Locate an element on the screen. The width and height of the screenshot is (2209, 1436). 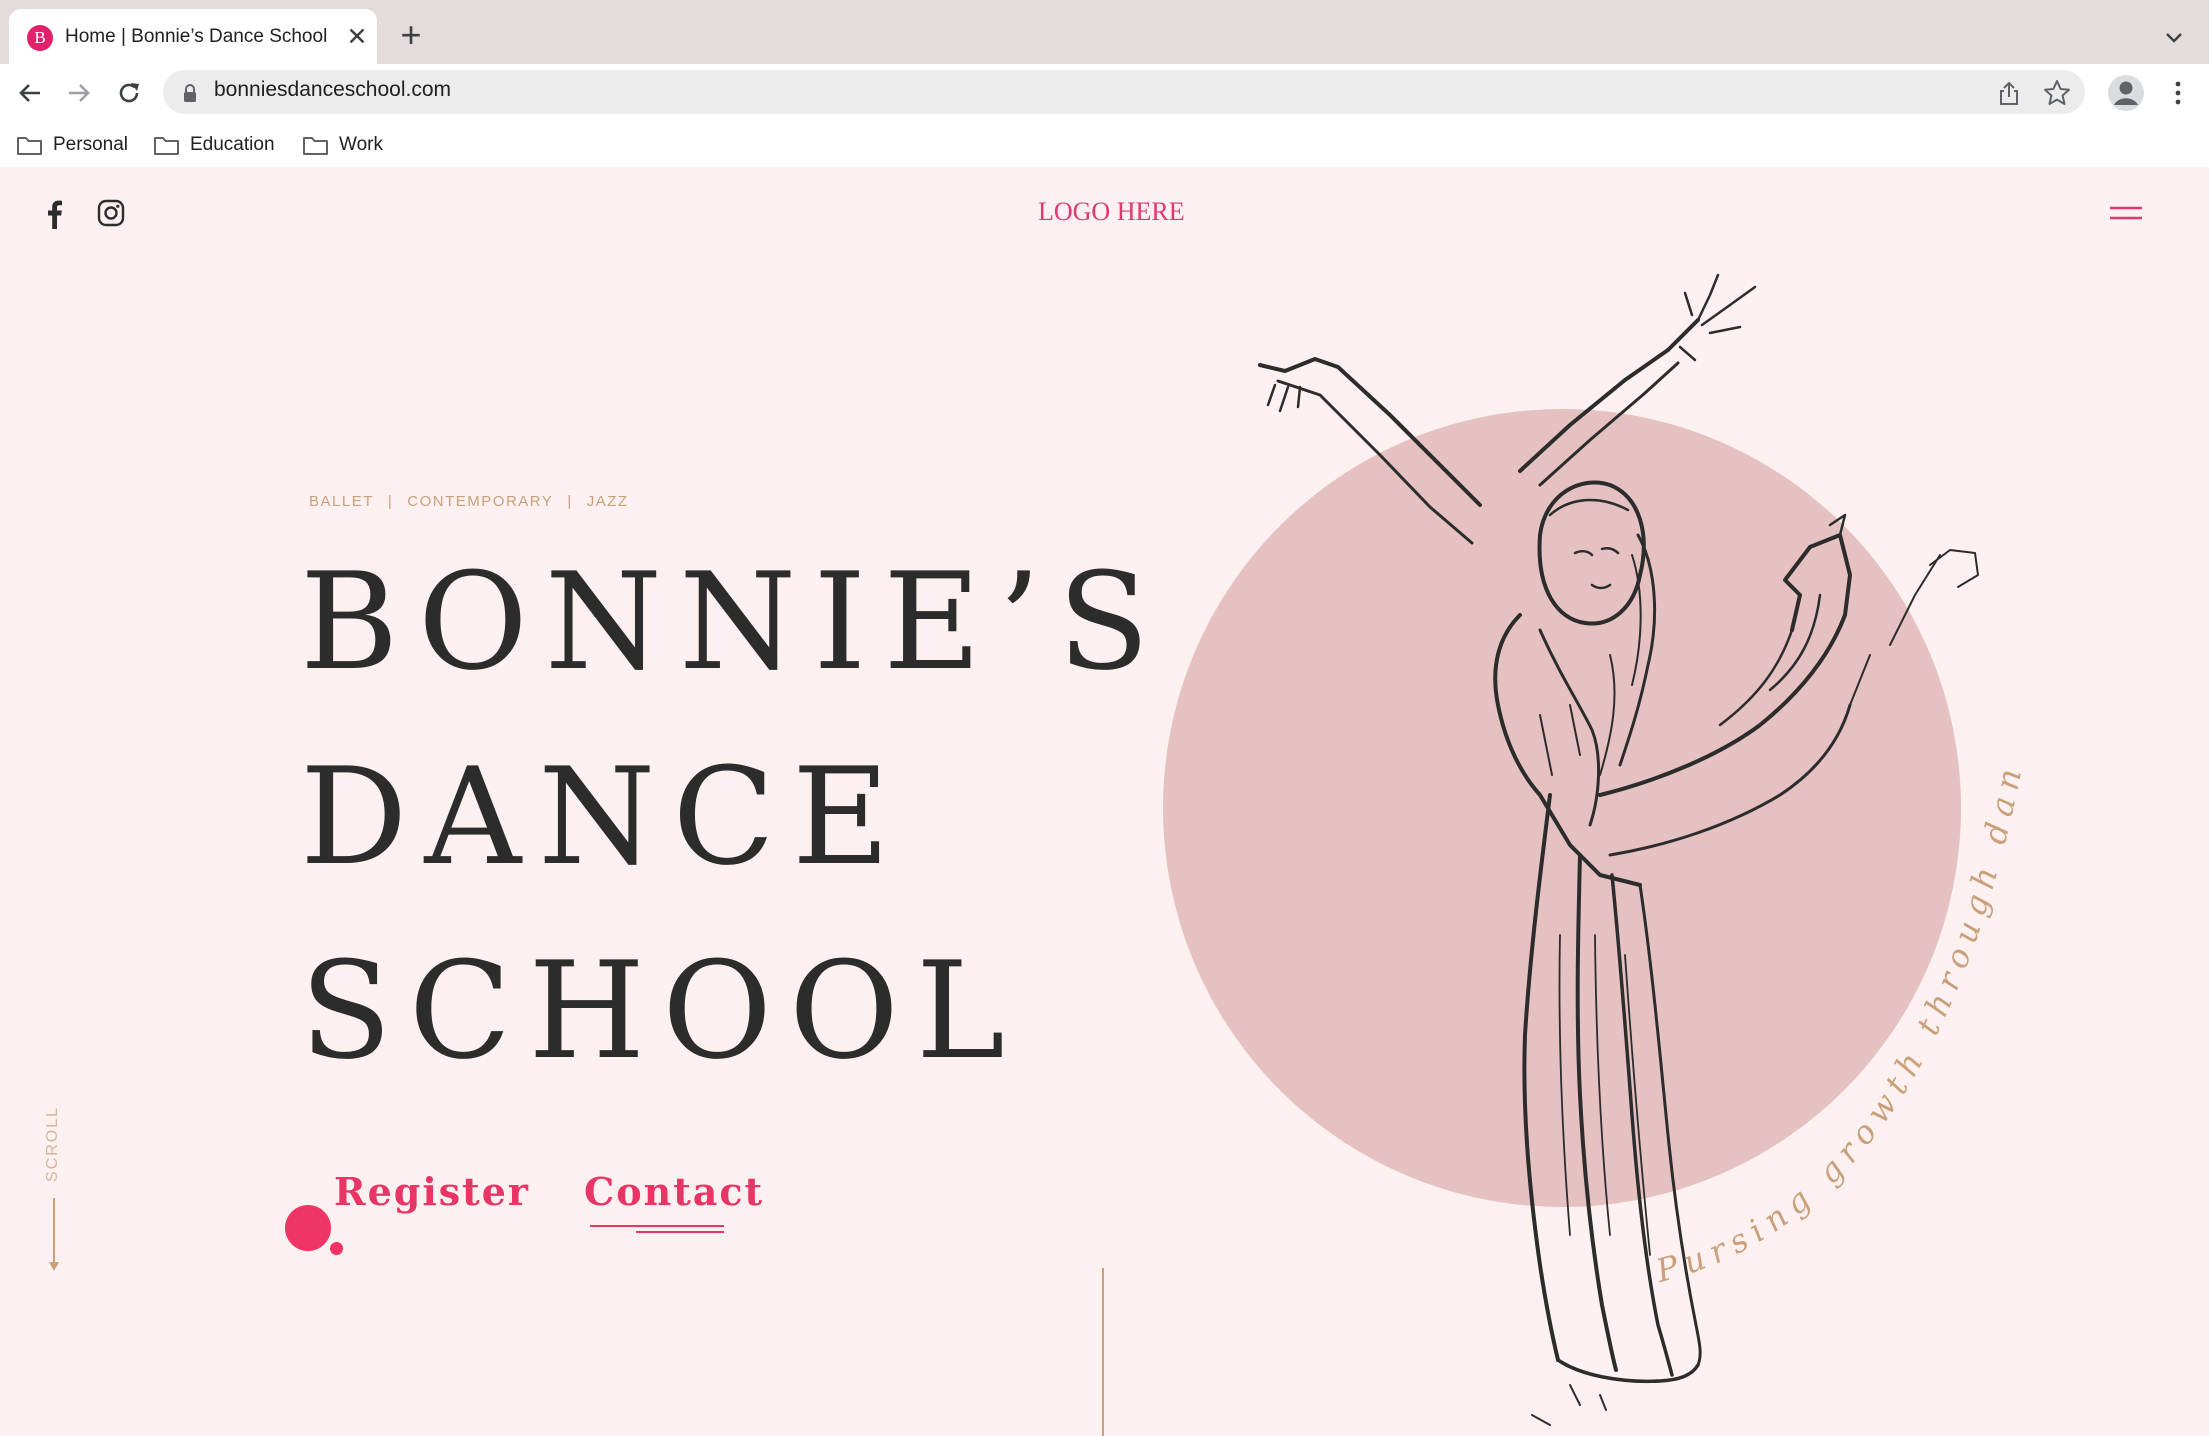
scroll-indicator-line is located at coordinates (54, 1231).